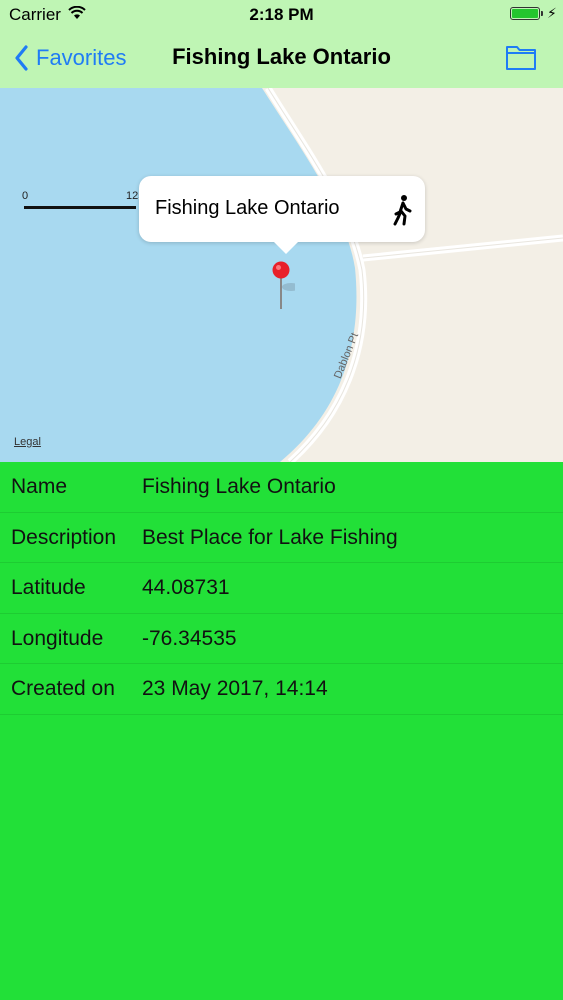  Describe the element at coordinates (552, 13) in the screenshot. I see `charging-bolt-icon: ⚡` at that location.